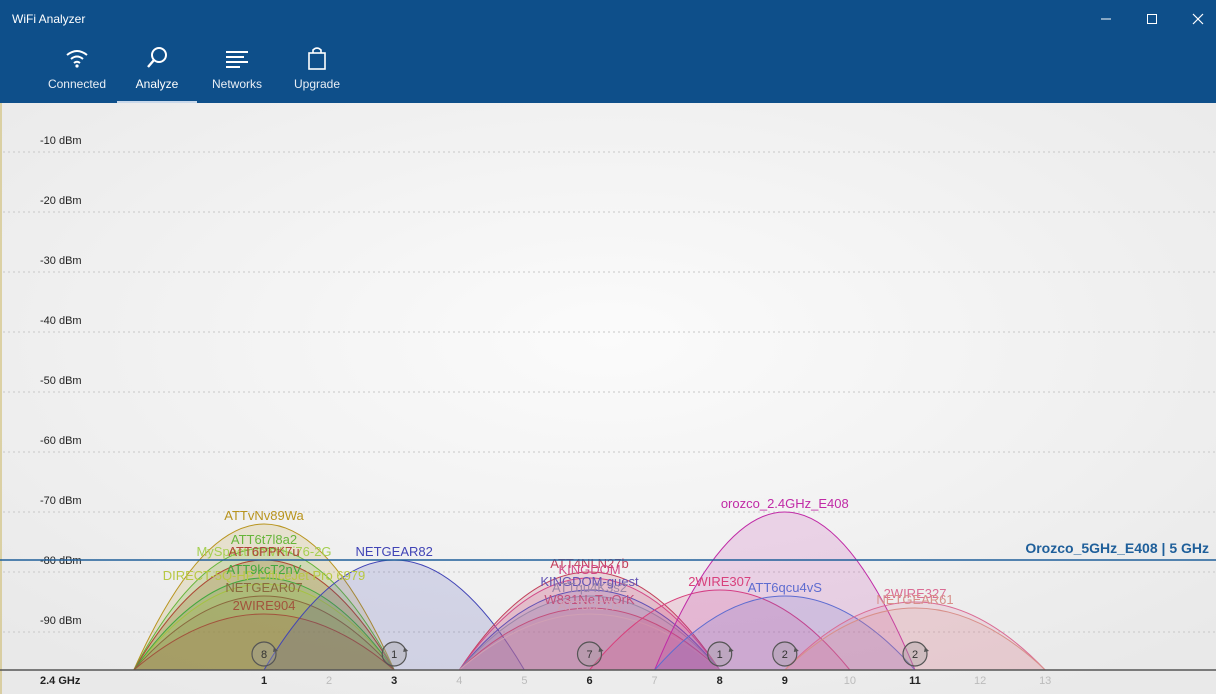 This screenshot has width=1216, height=694. What do you see at coordinates (61, 321) in the screenshot?
I see `y-tick-label: -40 dBm` at bounding box center [61, 321].